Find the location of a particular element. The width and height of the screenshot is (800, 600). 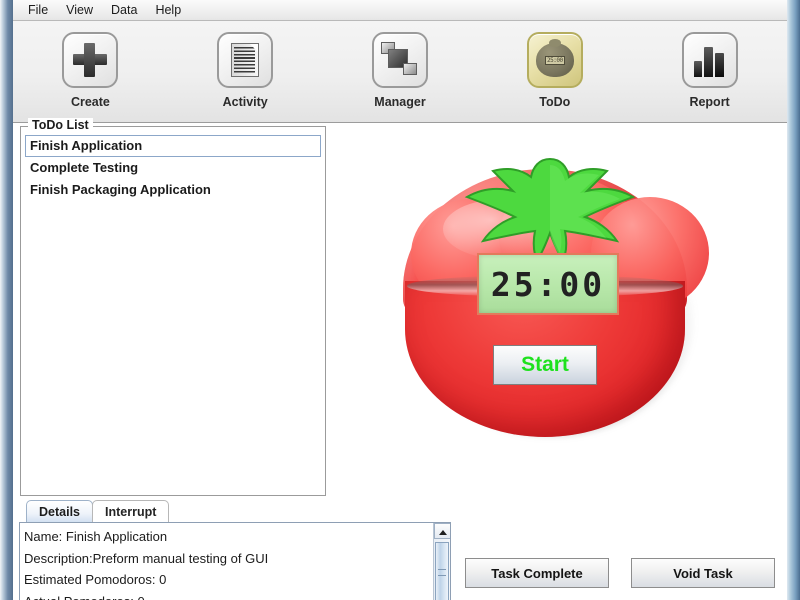

scrollbar-thumb is located at coordinates (442, 571).